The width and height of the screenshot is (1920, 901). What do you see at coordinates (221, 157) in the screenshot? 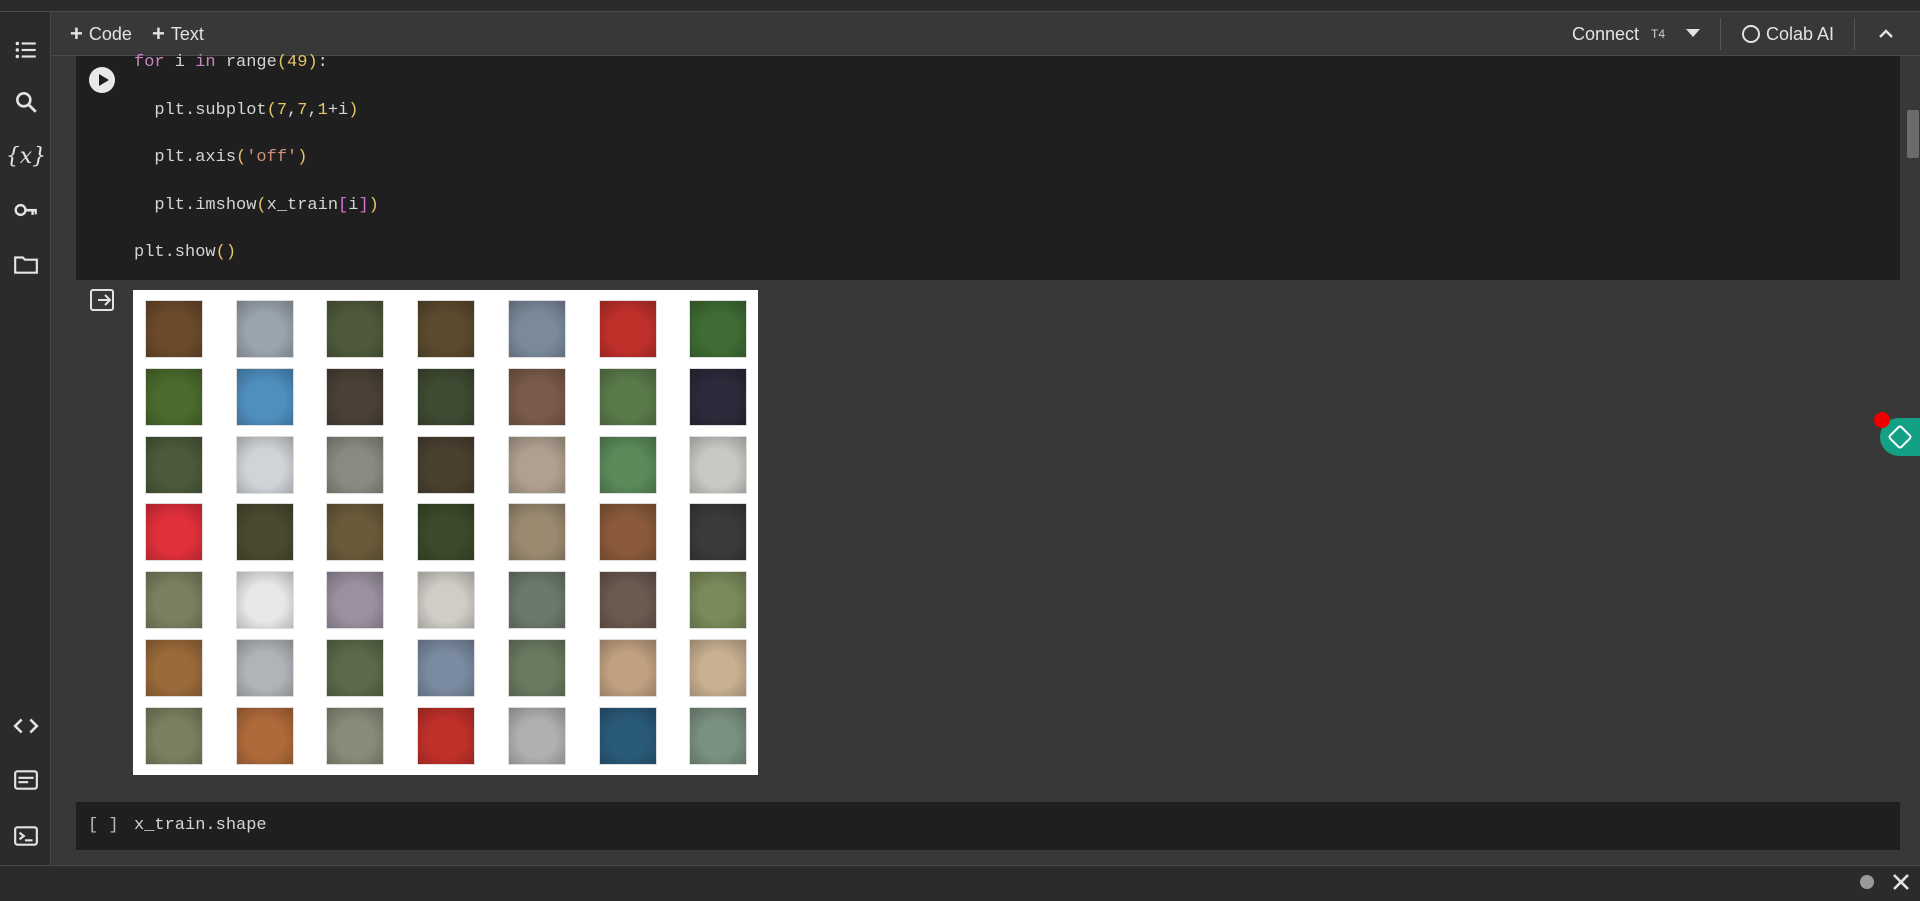
I see `code-line-3: plt.axis('off')` at bounding box center [221, 157].